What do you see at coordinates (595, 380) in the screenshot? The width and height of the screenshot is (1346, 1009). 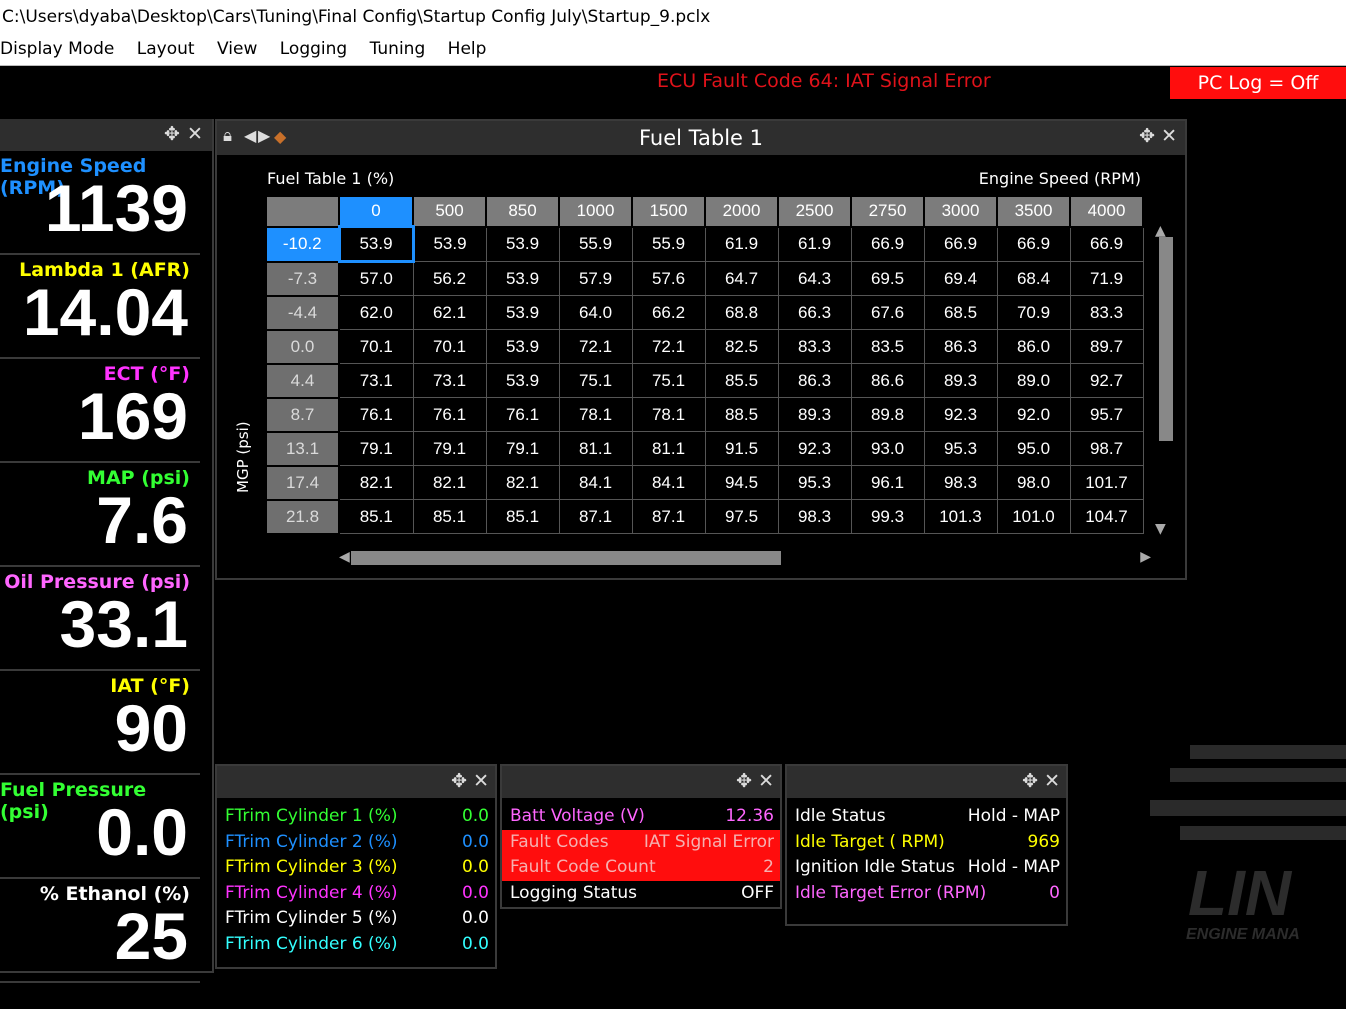 I see `table-cell: 75.1` at bounding box center [595, 380].